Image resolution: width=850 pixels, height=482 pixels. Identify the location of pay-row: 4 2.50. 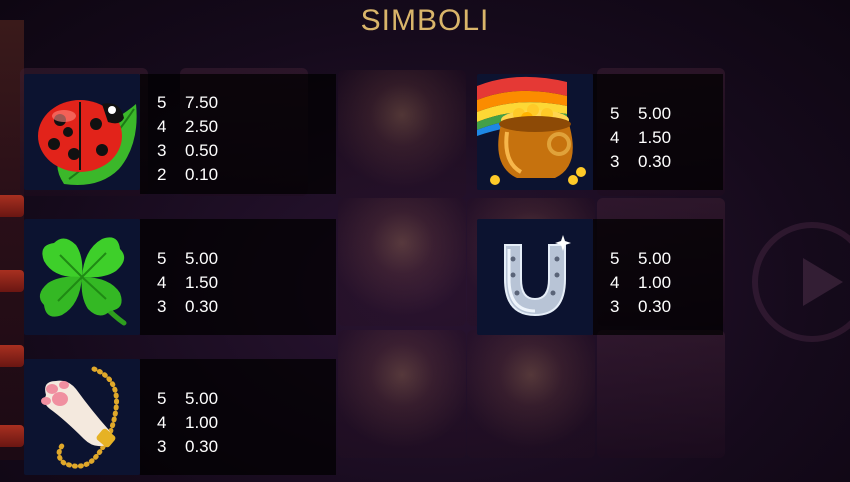
(201, 127).